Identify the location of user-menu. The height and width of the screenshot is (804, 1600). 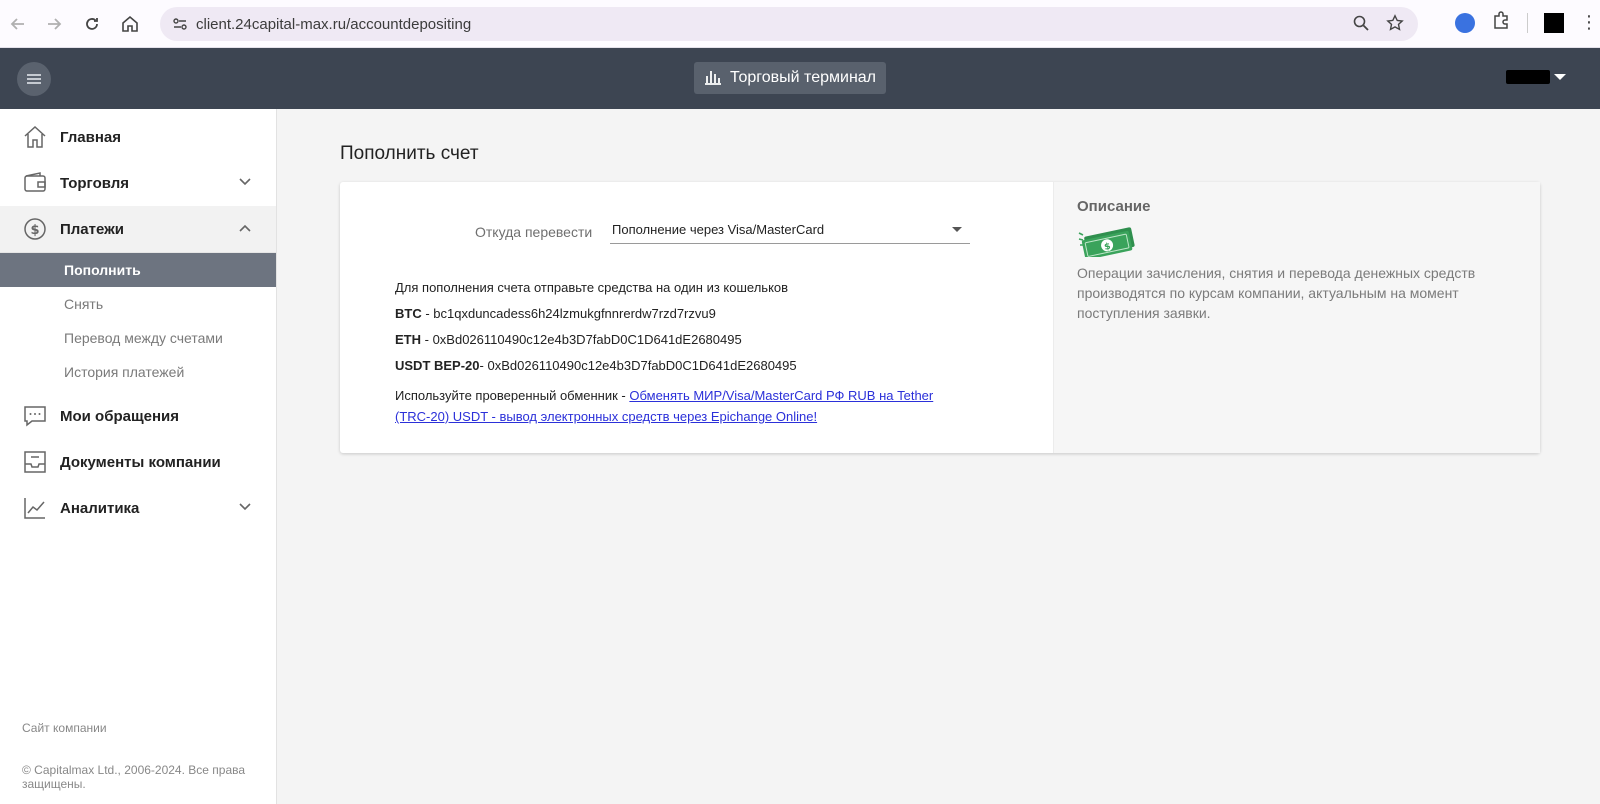
(1536, 77).